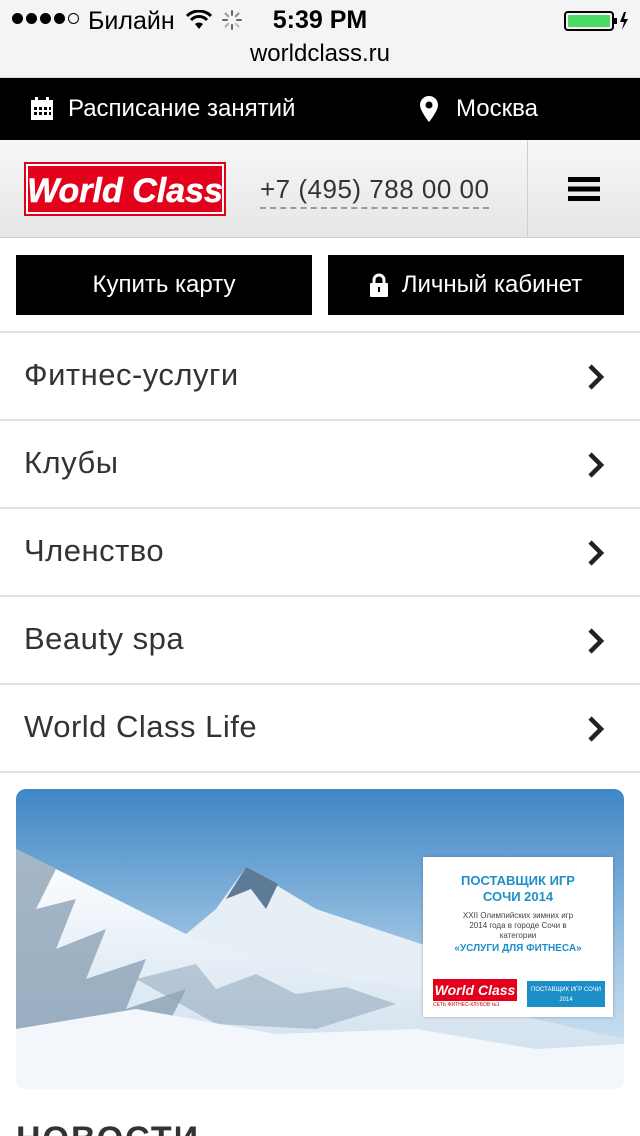 The width and height of the screenshot is (640, 1136). Describe the element at coordinates (320, 465) in the screenshot. I see `nav-item-clubs: Клубы` at that location.